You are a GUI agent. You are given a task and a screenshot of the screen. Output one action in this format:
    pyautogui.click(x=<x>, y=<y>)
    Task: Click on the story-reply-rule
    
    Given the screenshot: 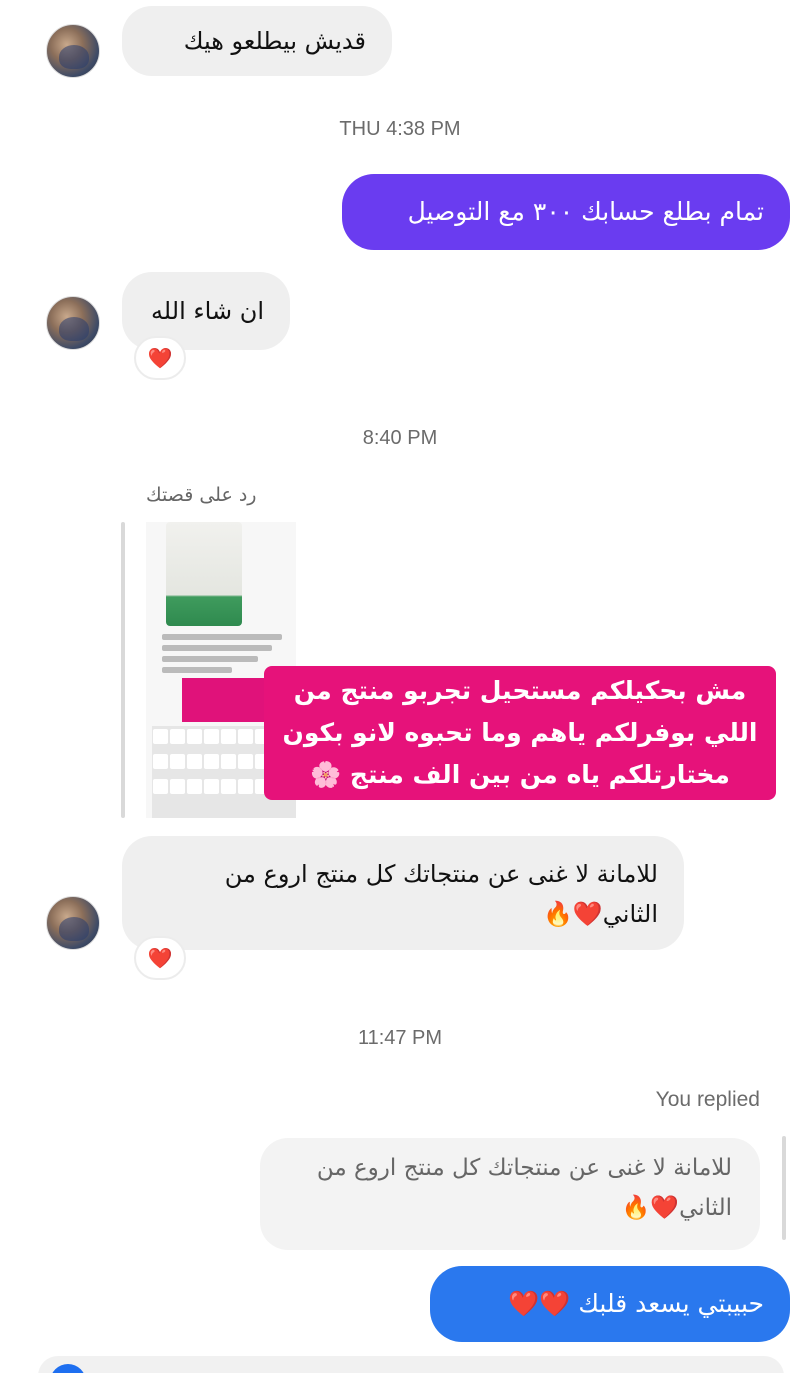 What is the action you would take?
    pyautogui.click(x=123, y=670)
    